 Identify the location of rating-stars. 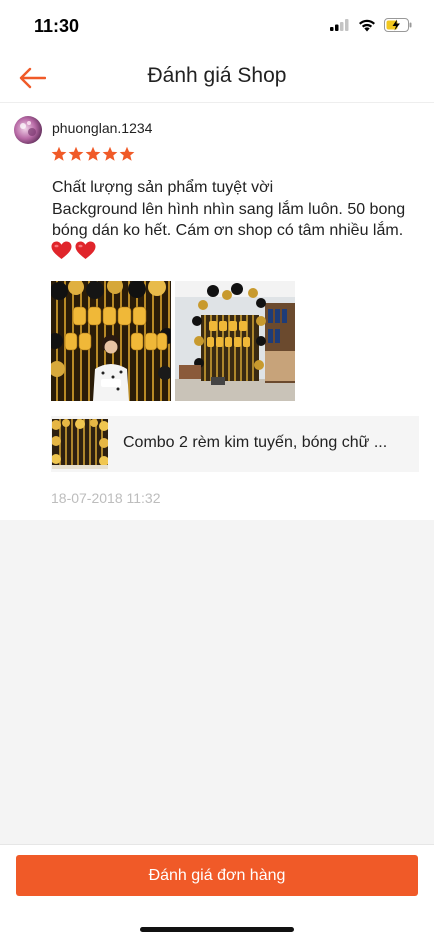
(93, 154).